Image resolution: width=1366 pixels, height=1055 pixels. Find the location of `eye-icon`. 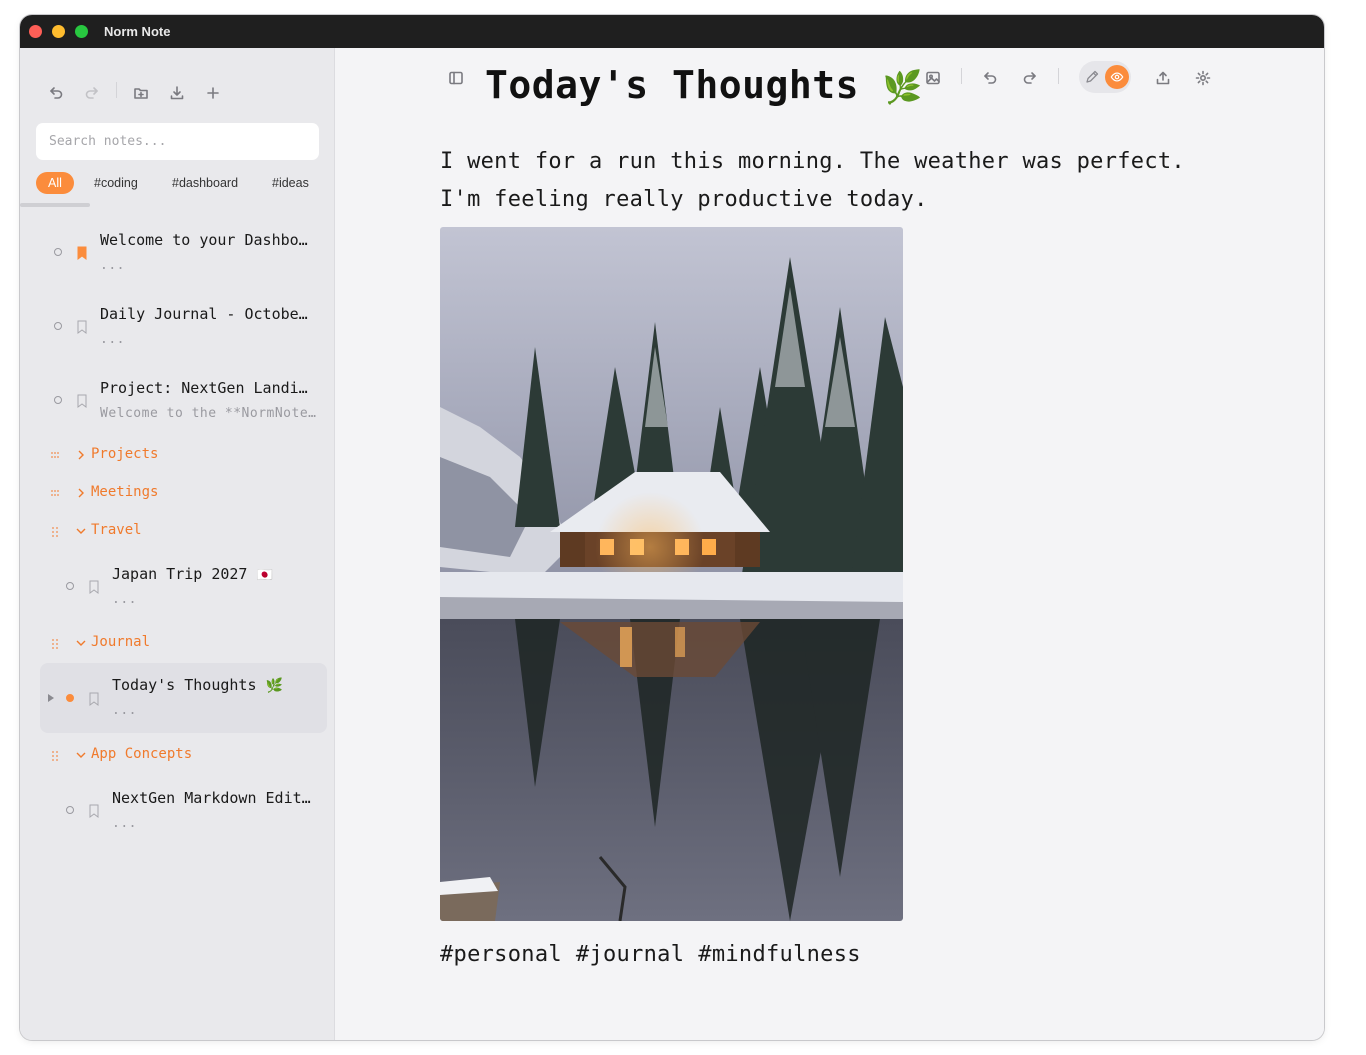

eye-icon is located at coordinates (1117, 77).